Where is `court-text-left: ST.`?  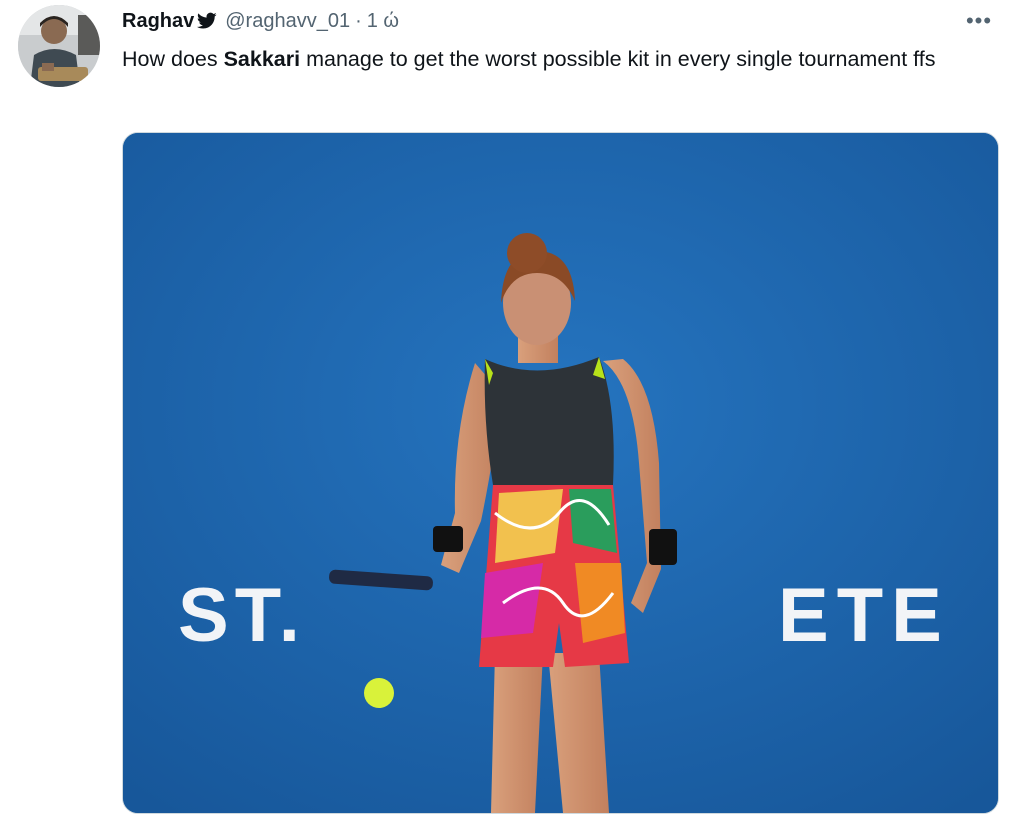 court-text-left: ST. is located at coordinates (242, 615).